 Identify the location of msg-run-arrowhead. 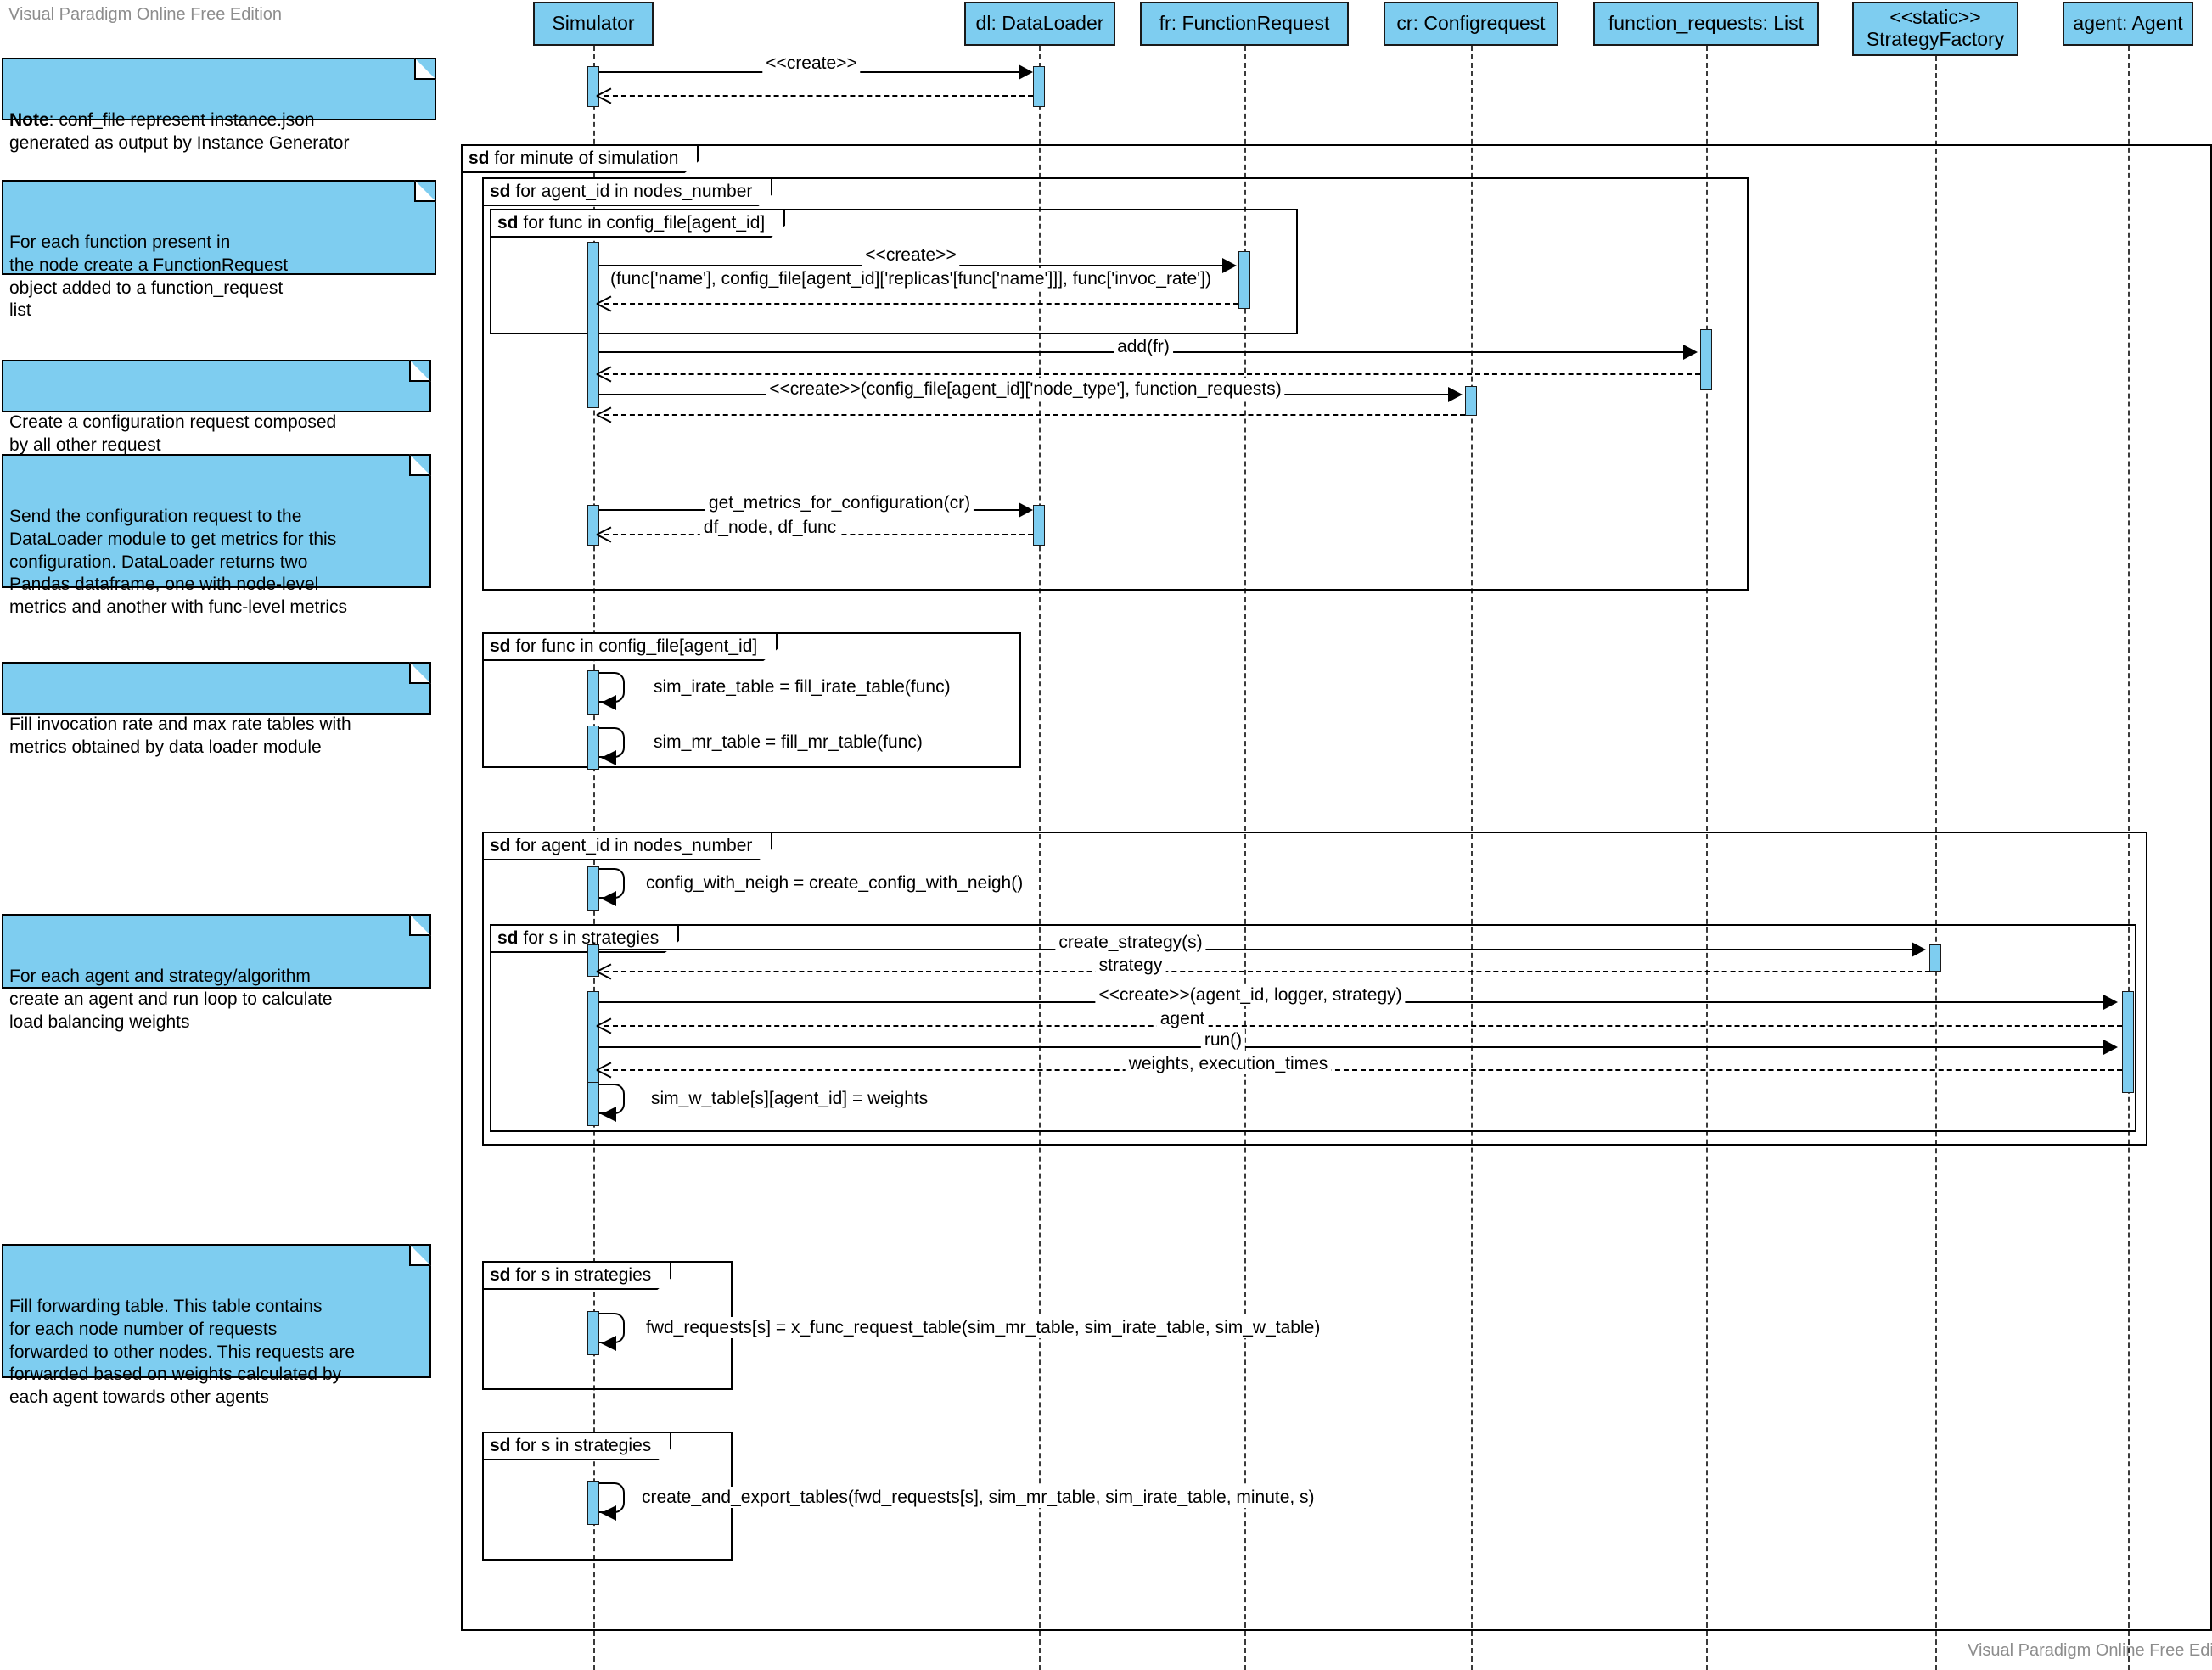
(2110, 1048).